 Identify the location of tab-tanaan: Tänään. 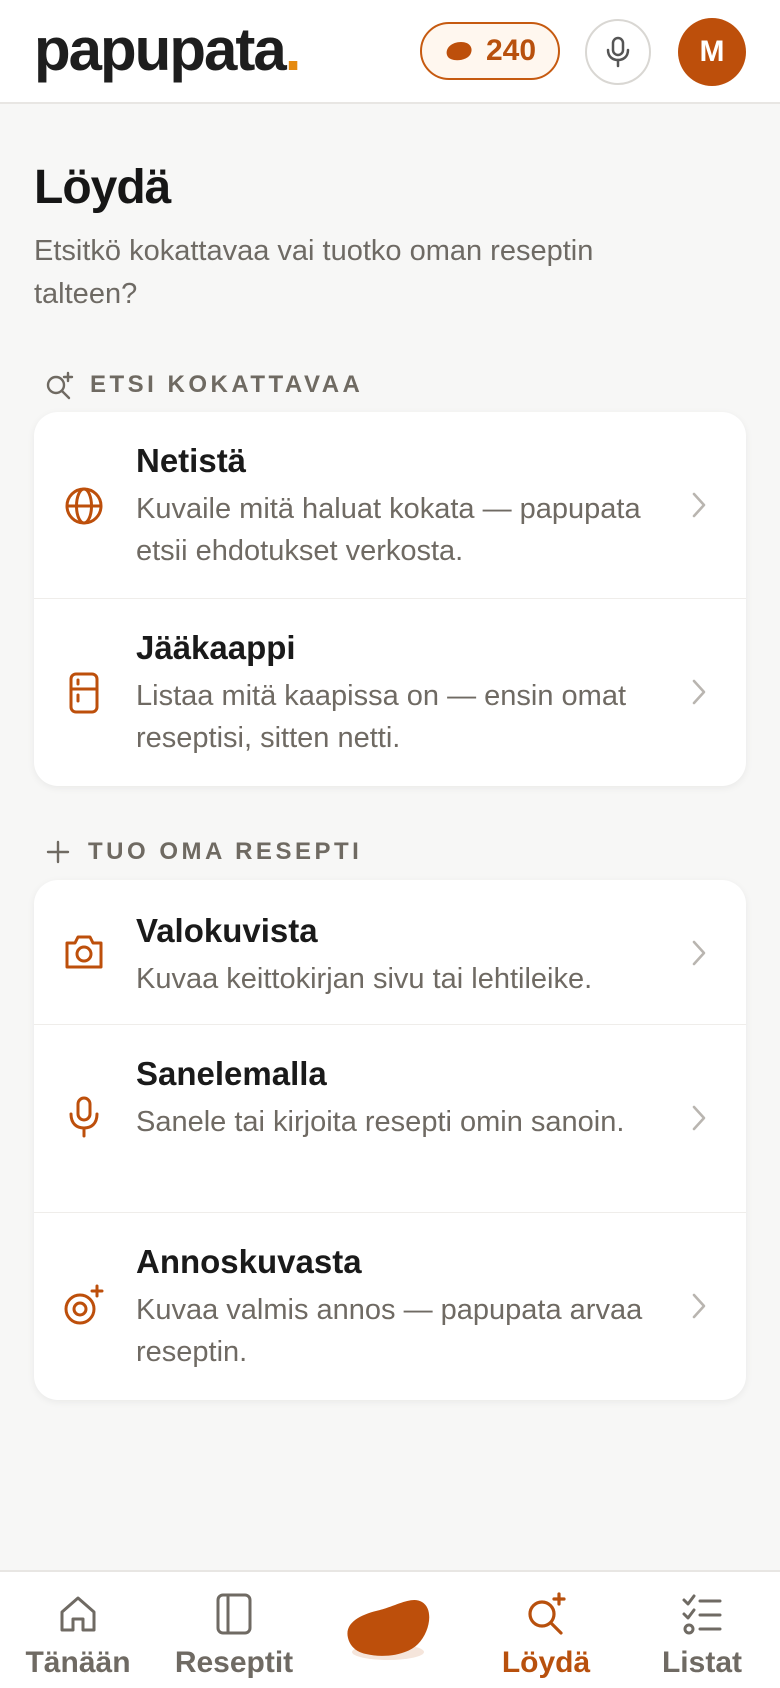
(78, 1630).